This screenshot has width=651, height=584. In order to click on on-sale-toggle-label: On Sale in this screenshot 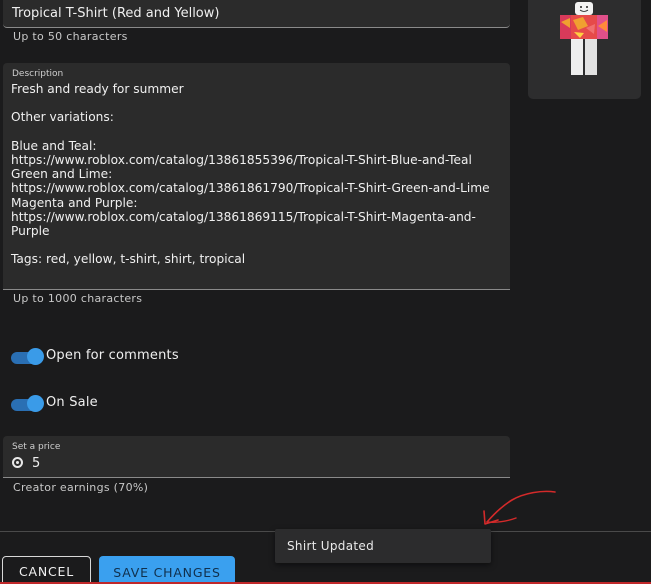, I will do `click(72, 402)`.